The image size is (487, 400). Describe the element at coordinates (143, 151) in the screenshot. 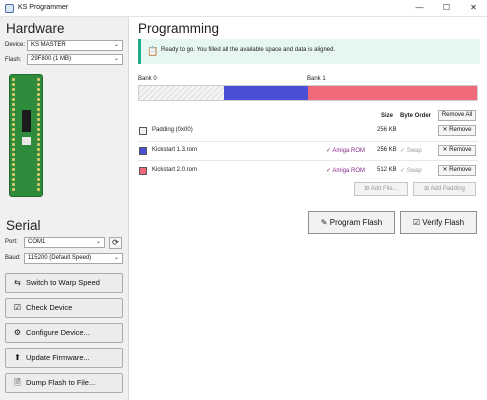

I see `ks13-color-swatch` at that location.